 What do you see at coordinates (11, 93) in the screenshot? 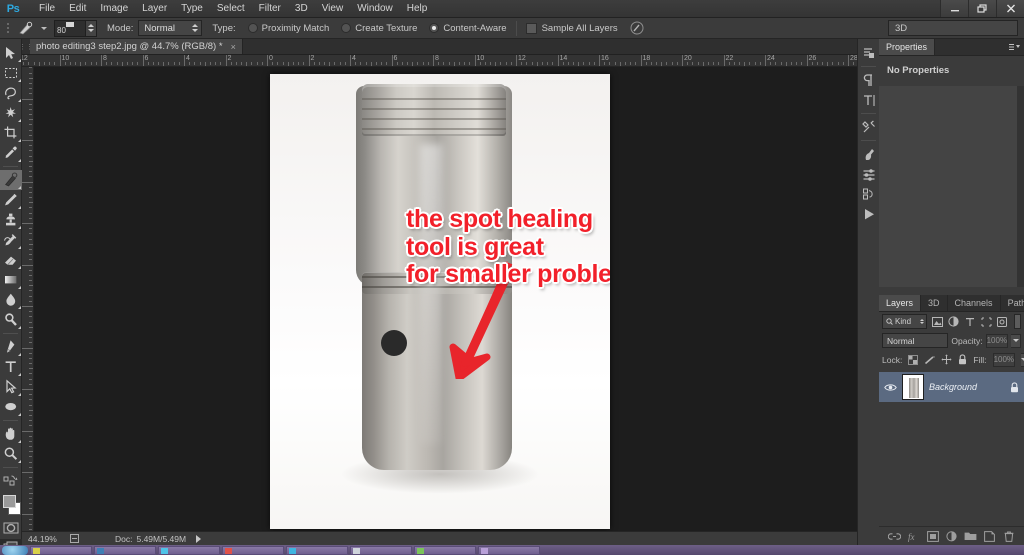
I see `lasso-tool` at bounding box center [11, 93].